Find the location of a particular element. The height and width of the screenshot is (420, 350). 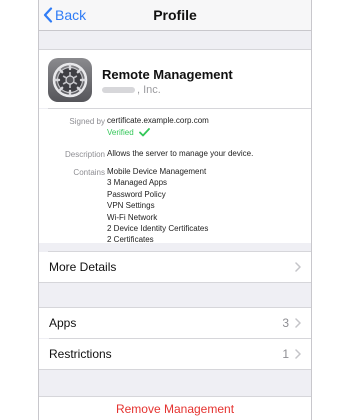

contains-item: 2 Device Identity Certificates is located at coordinates (158, 229).